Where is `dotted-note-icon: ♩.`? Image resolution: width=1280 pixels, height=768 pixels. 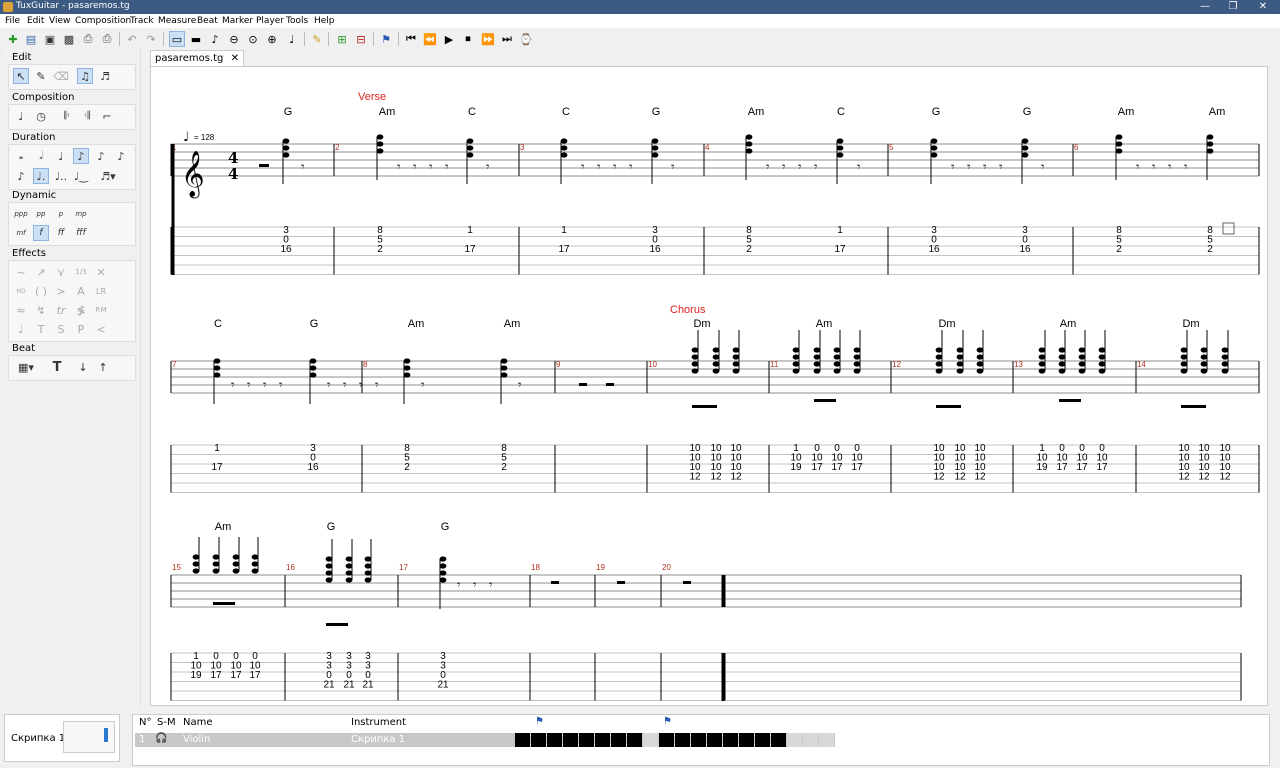 dotted-note-icon: ♩. is located at coordinates (41, 176).